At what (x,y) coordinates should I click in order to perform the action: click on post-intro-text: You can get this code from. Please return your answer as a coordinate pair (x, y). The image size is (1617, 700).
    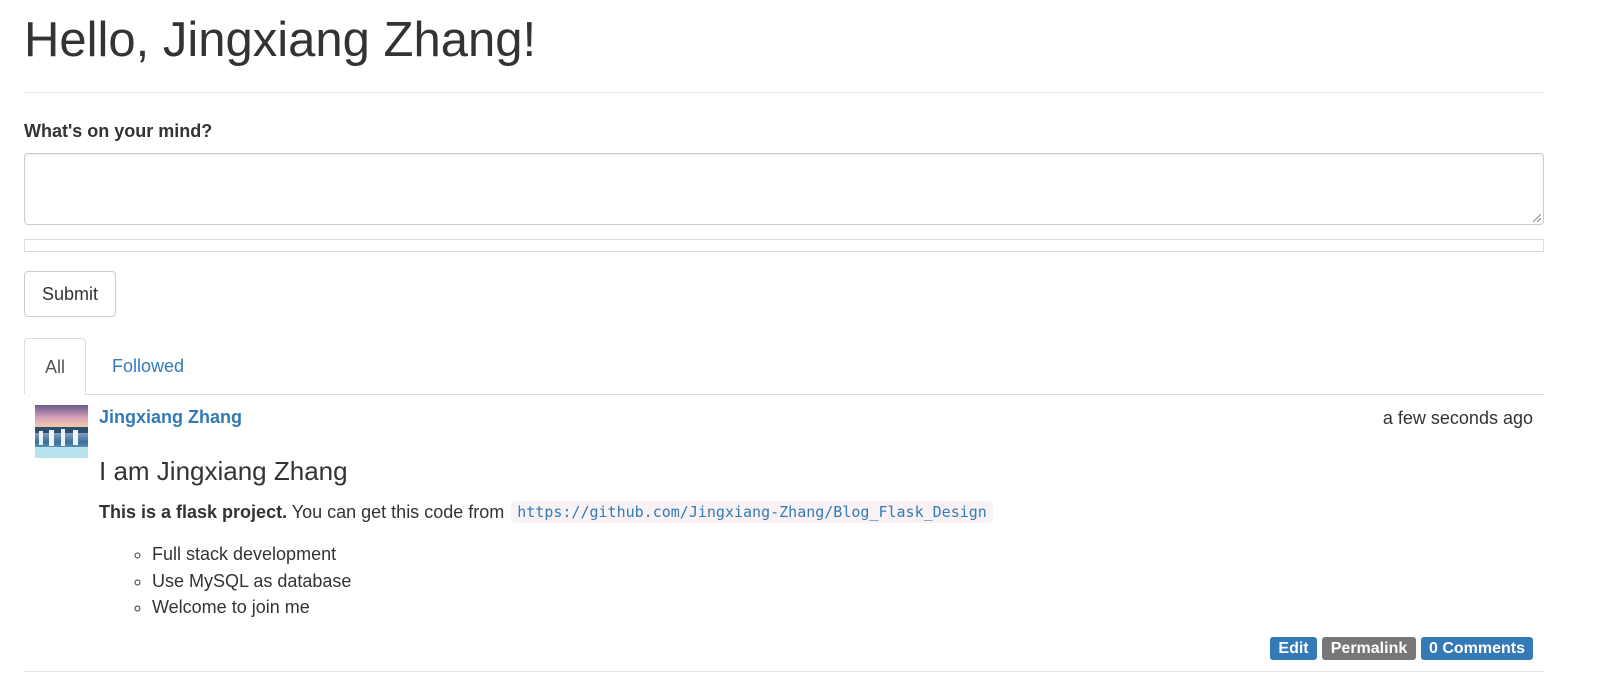
    Looking at the image, I should click on (398, 512).